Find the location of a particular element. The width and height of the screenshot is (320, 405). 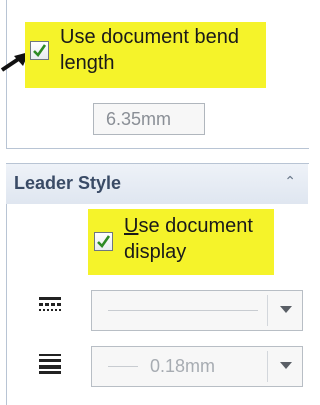

leader-style-header: Leader Style ⌃ is located at coordinates (157, 184).